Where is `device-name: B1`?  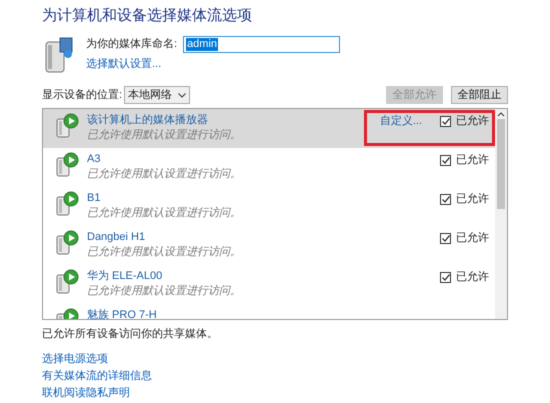
device-name: B1 is located at coordinates (94, 198).